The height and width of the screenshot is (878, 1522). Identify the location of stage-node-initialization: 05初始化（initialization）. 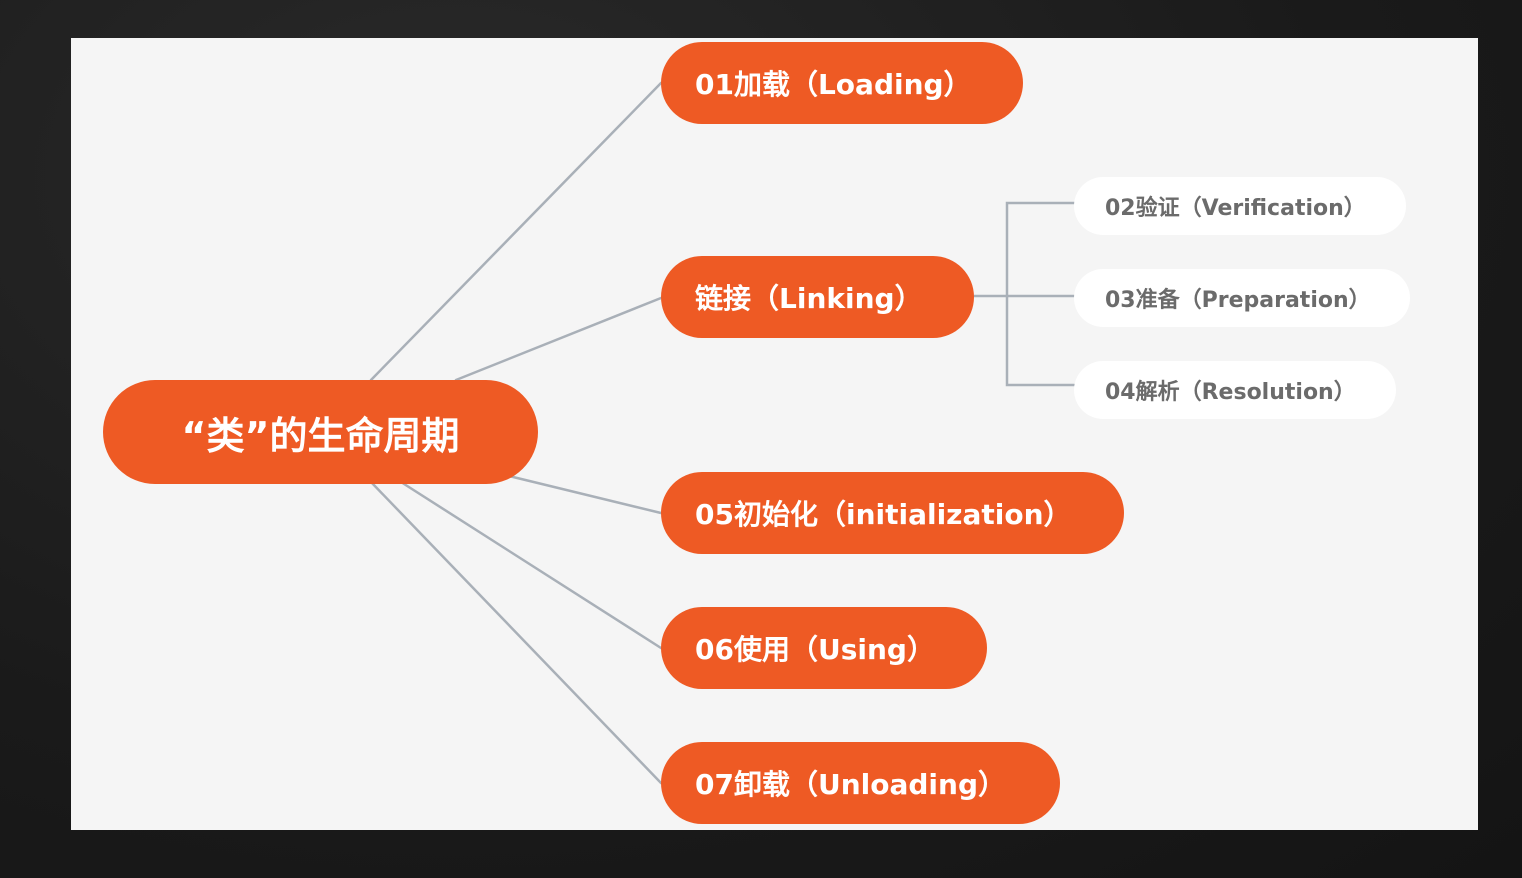
(892, 513).